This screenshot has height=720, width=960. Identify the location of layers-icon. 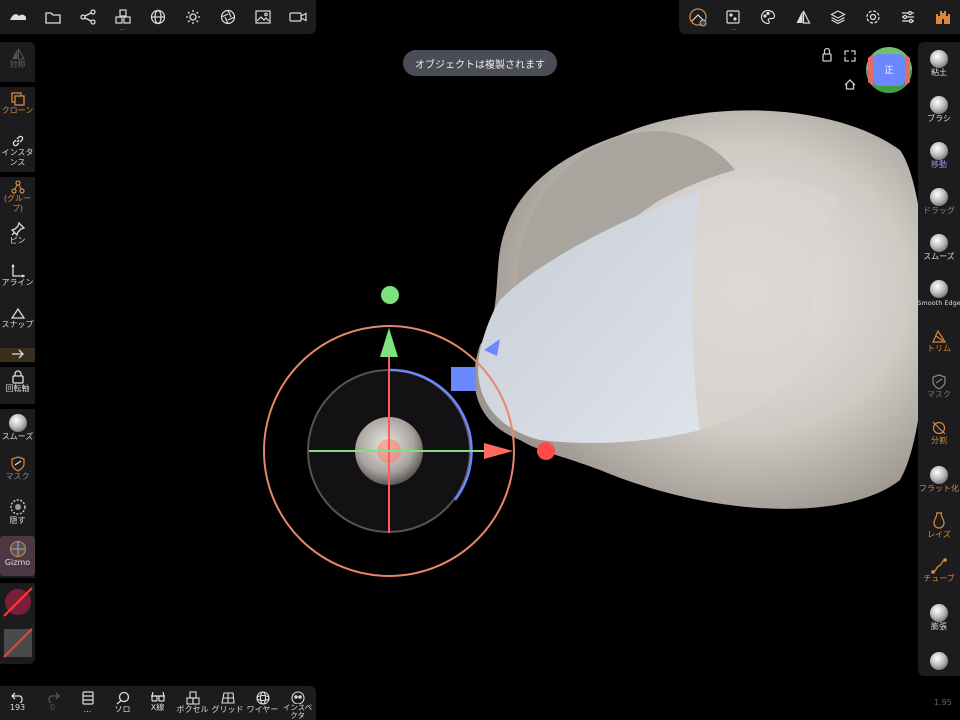
(838, 17).